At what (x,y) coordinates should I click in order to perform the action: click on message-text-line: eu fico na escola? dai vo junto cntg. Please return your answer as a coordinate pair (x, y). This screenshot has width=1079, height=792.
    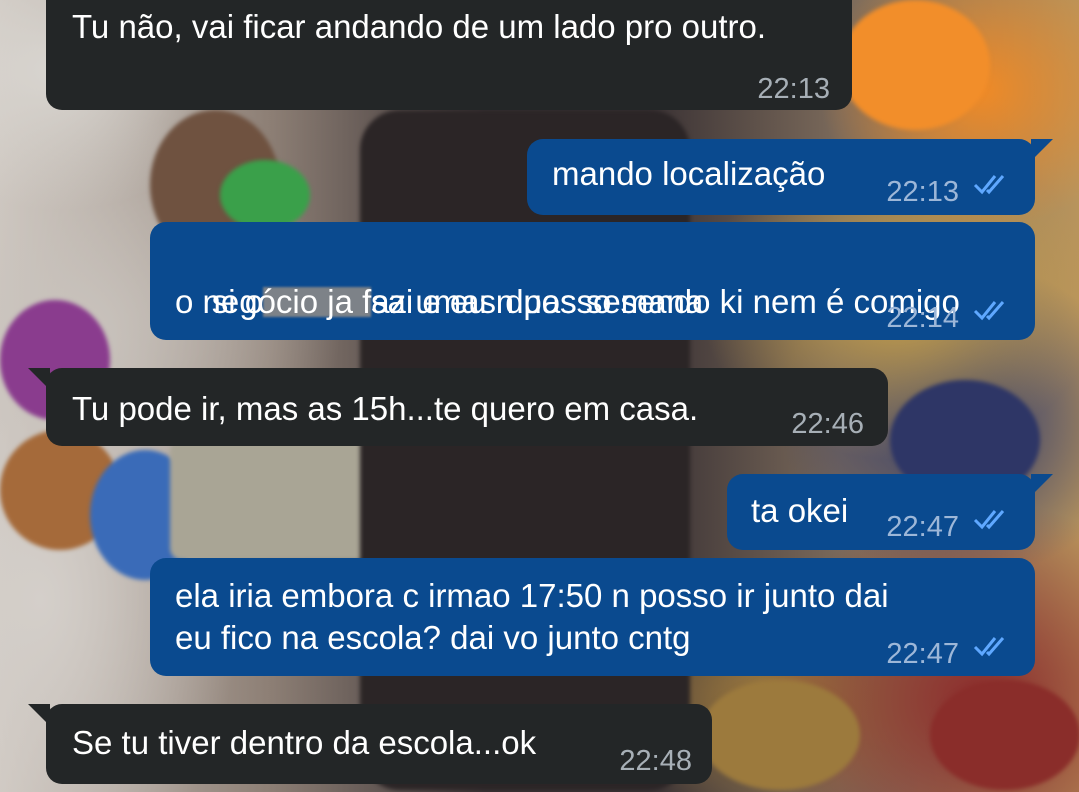
    Looking at the image, I should click on (433, 637).